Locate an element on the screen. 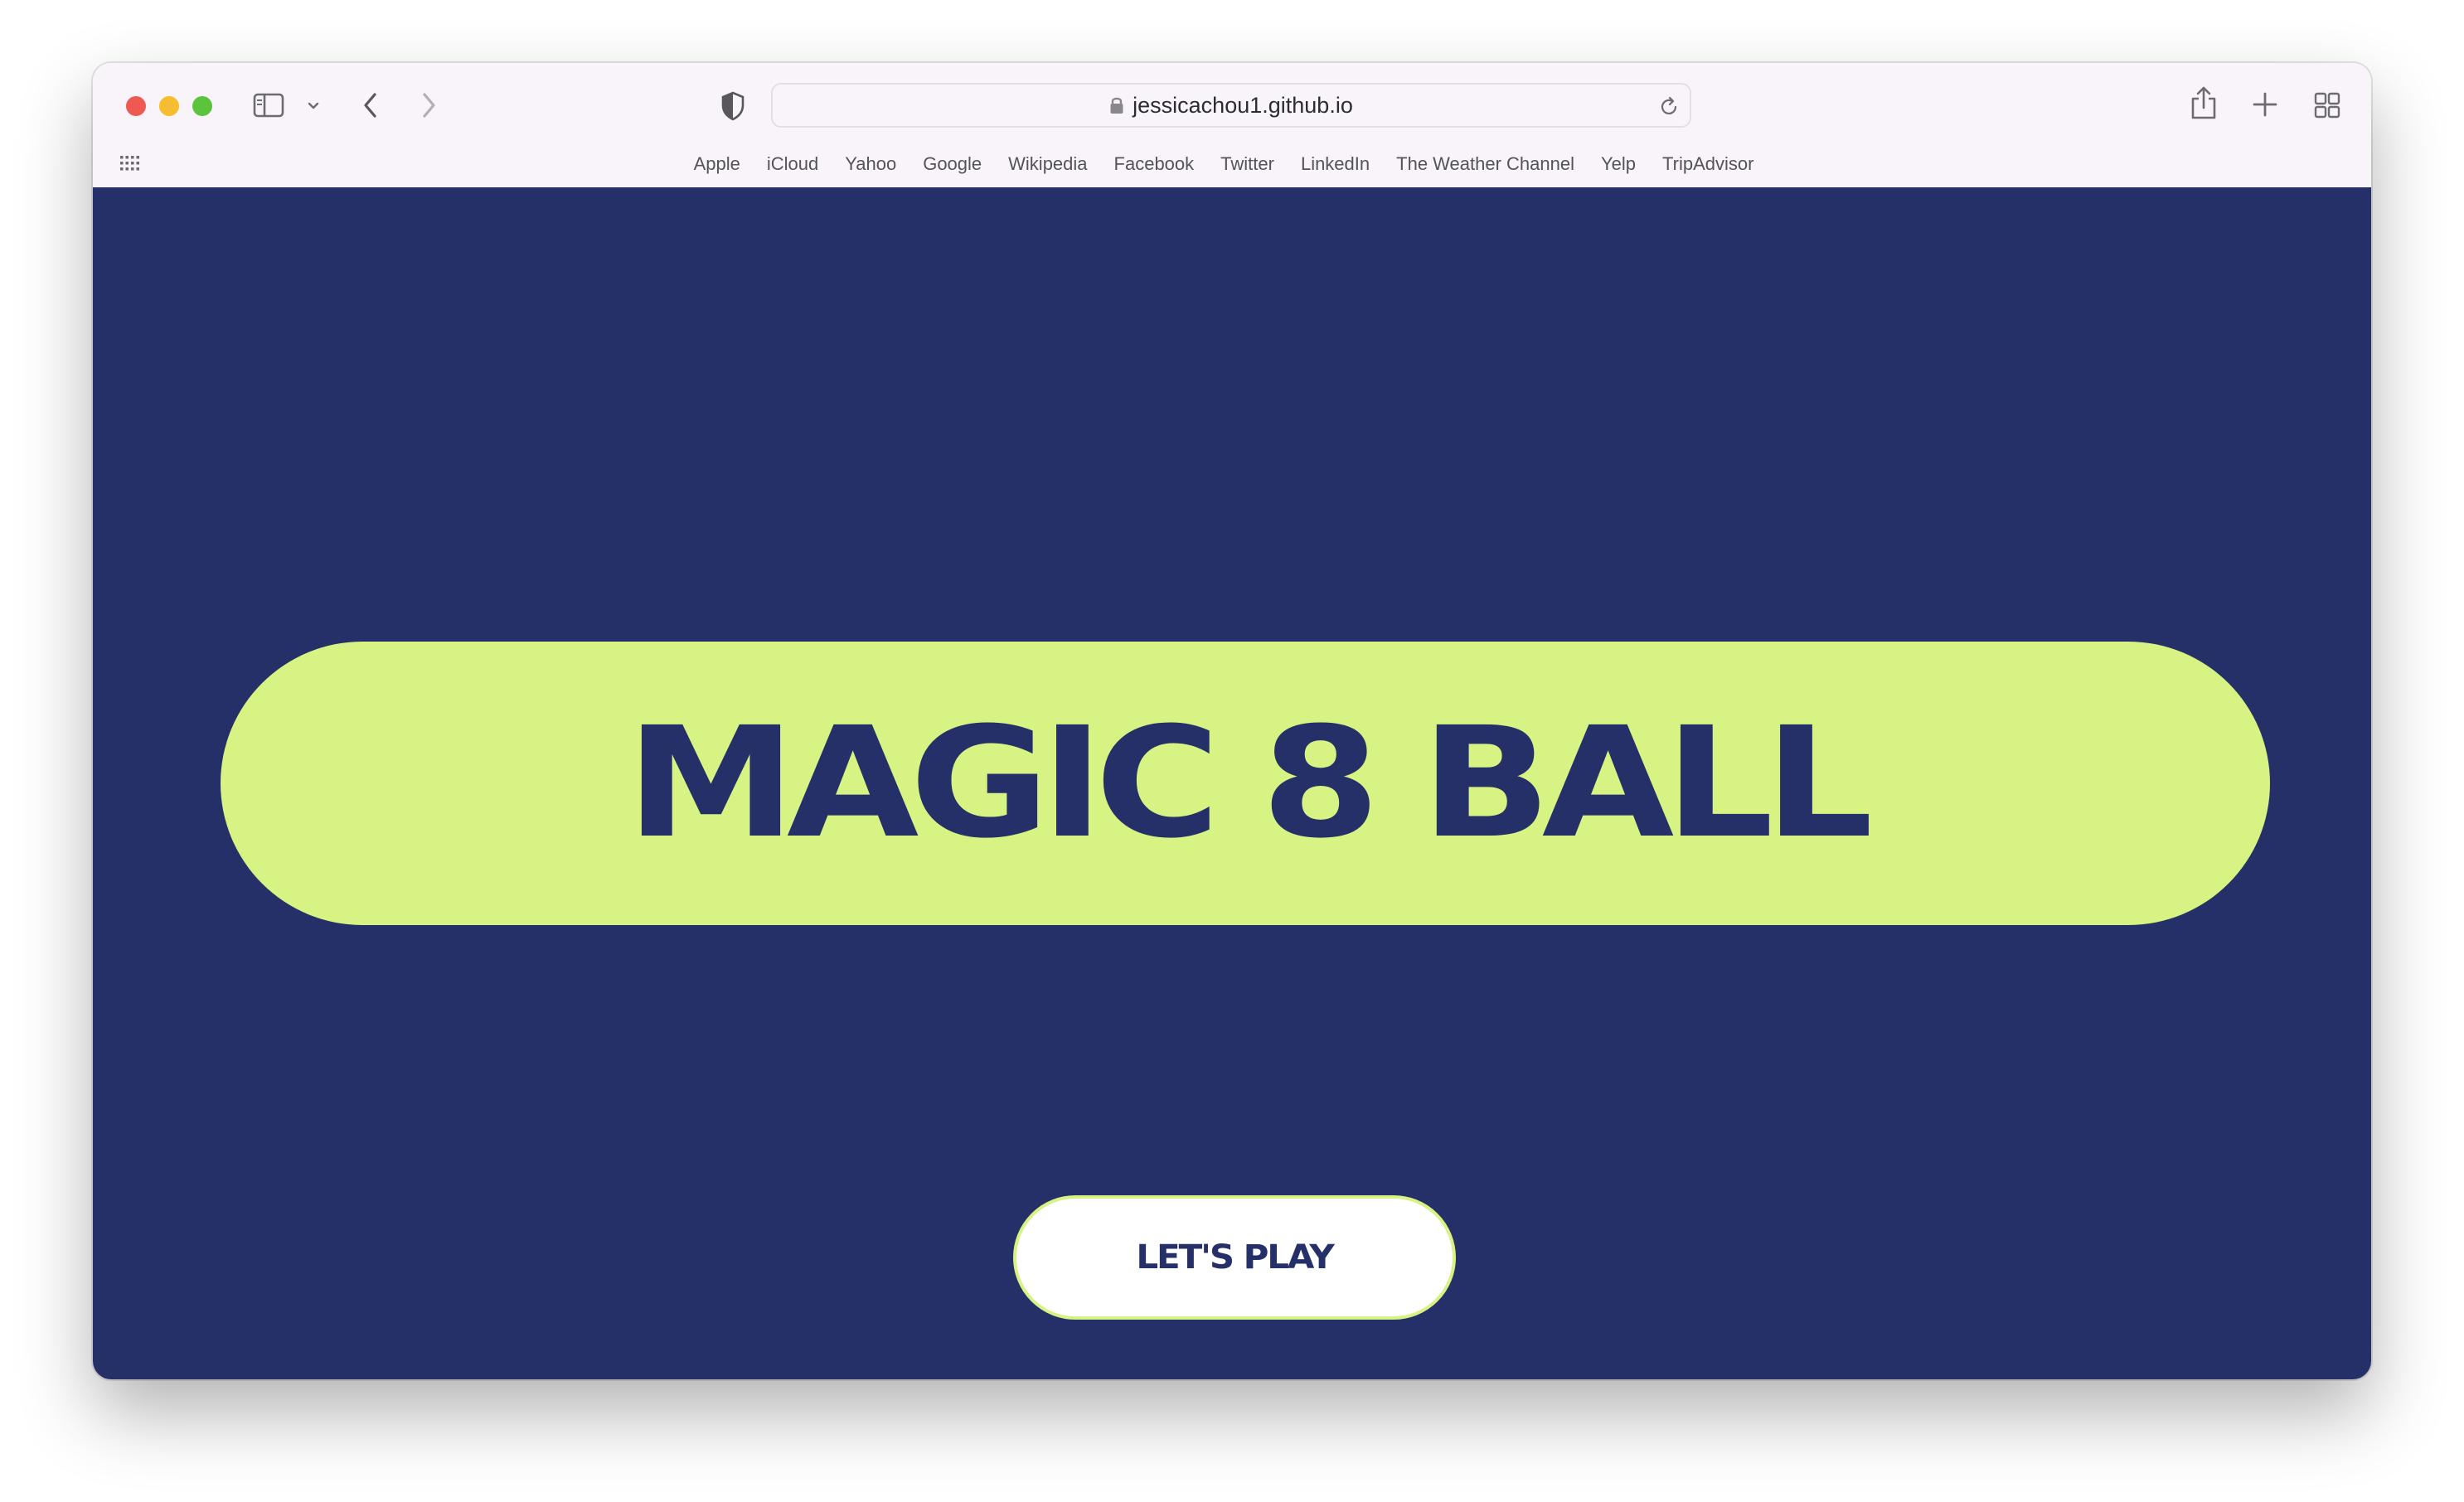 The width and height of the screenshot is (2464, 1502). tab-overview-icon is located at coordinates (2327, 105).